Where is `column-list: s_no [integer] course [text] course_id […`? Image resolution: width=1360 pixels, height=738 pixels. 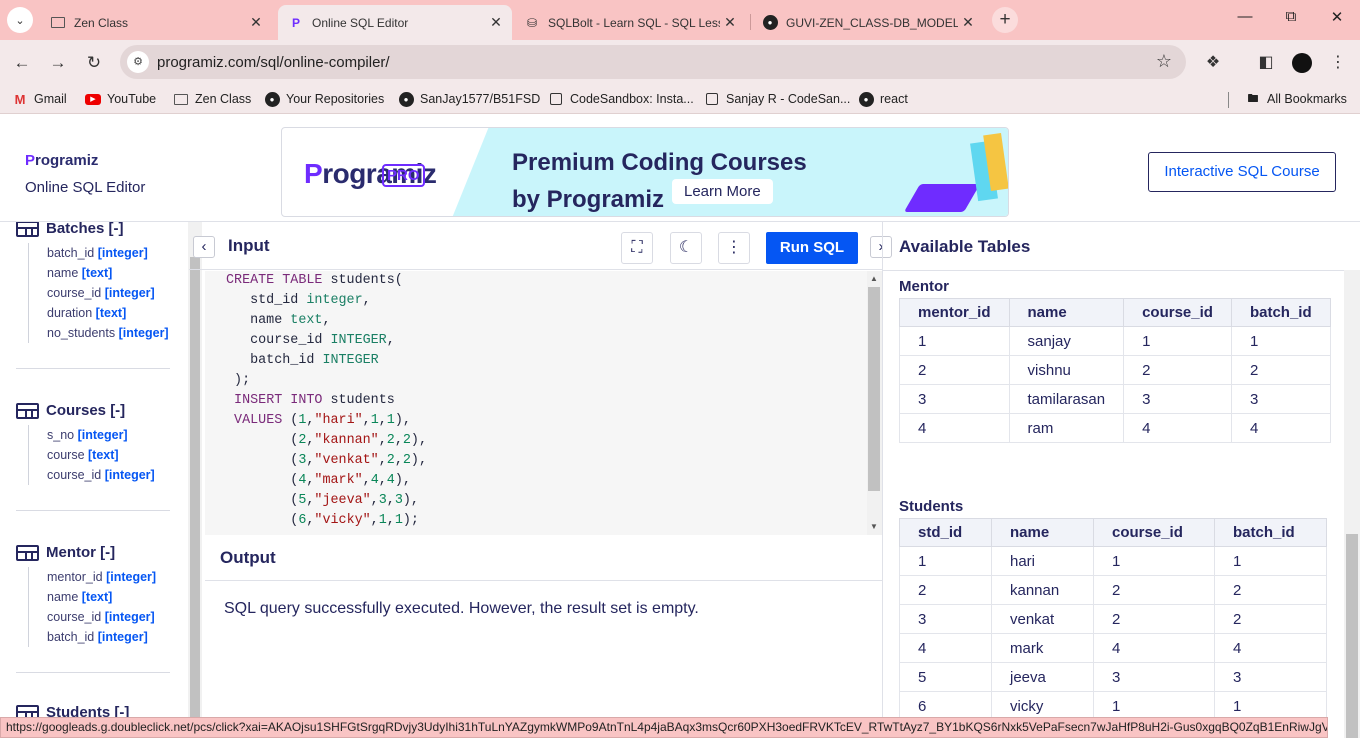 column-list: s_no [integer] course [text] course_id [… is located at coordinates (91, 455).